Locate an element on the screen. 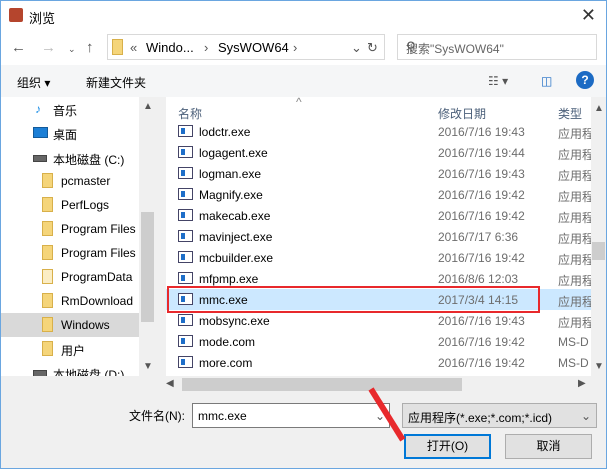 The height and width of the screenshot is (469, 607). search-icon: ⚲ is located at coordinates (497, 47).